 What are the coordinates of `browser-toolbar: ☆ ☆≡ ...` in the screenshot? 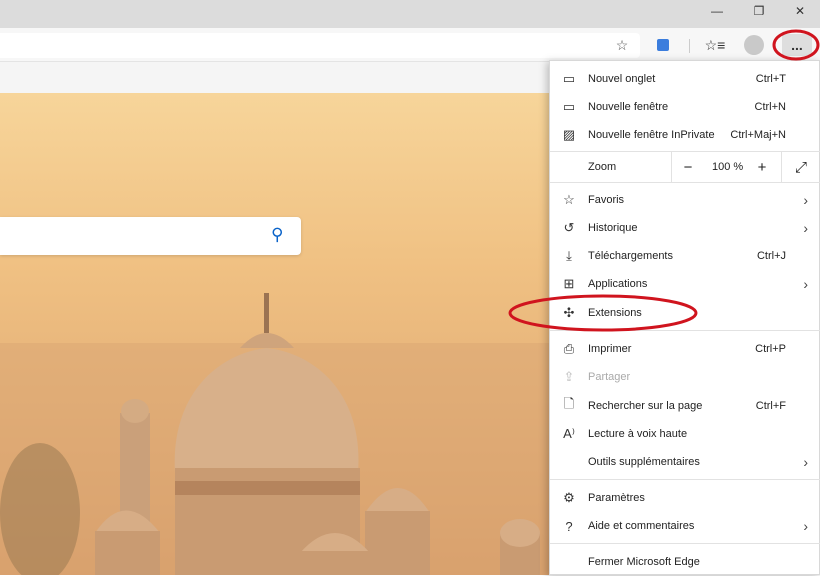 It's located at (410, 45).